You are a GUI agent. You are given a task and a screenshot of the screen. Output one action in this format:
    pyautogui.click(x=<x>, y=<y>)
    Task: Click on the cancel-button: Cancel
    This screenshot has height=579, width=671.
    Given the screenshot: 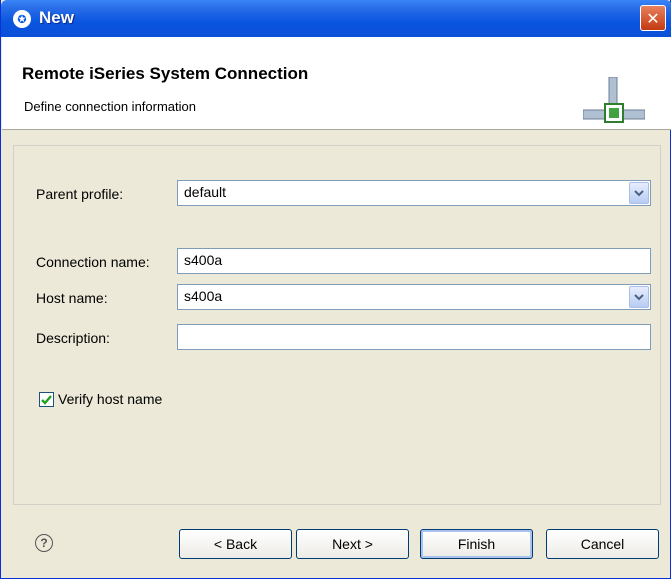 What is the action you would take?
    pyautogui.click(x=602, y=544)
    